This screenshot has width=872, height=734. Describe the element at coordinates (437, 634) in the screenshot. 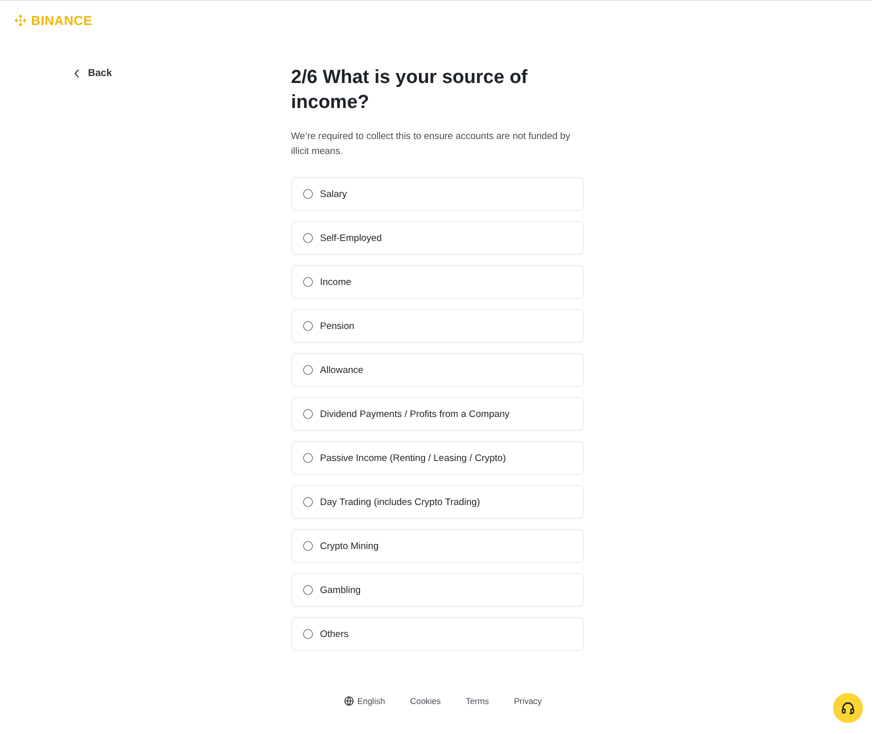

I see `option-radio: Others` at that location.